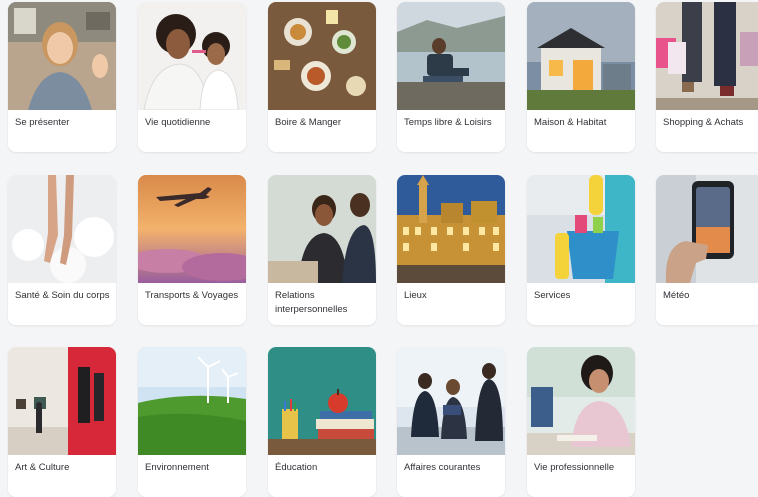 This screenshot has height=497, width=758. Describe the element at coordinates (192, 56) in the screenshot. I see `mother-daughter-toothbrush-image` at that location.